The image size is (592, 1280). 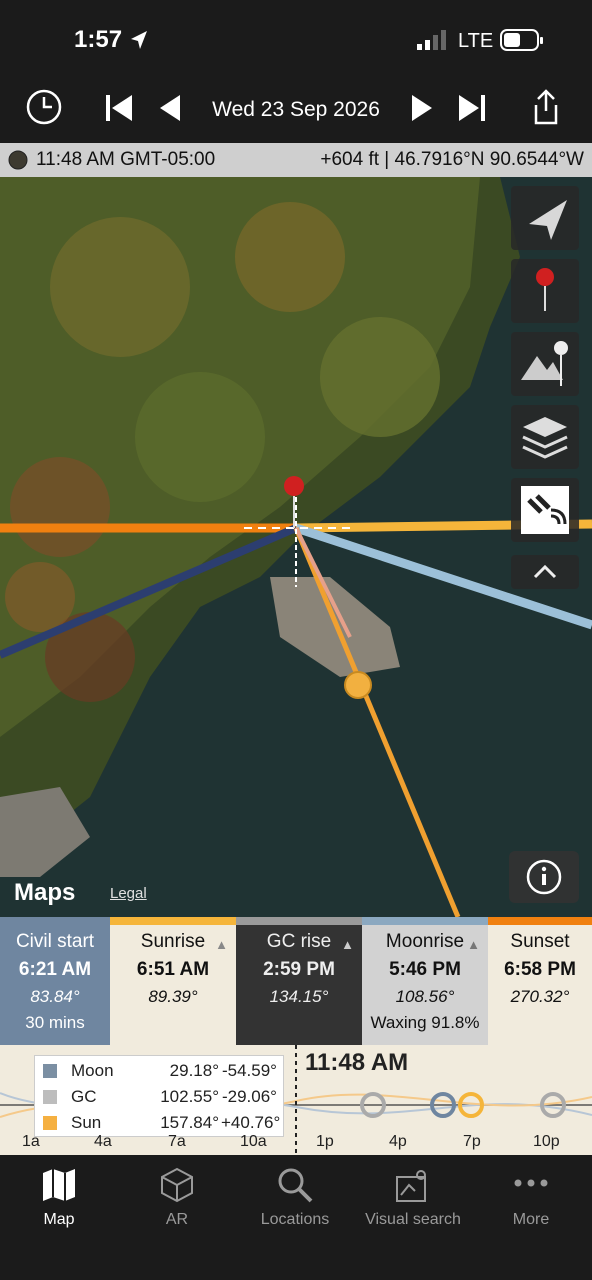 I want to click on my-location-button, so click(x=545, y=218).